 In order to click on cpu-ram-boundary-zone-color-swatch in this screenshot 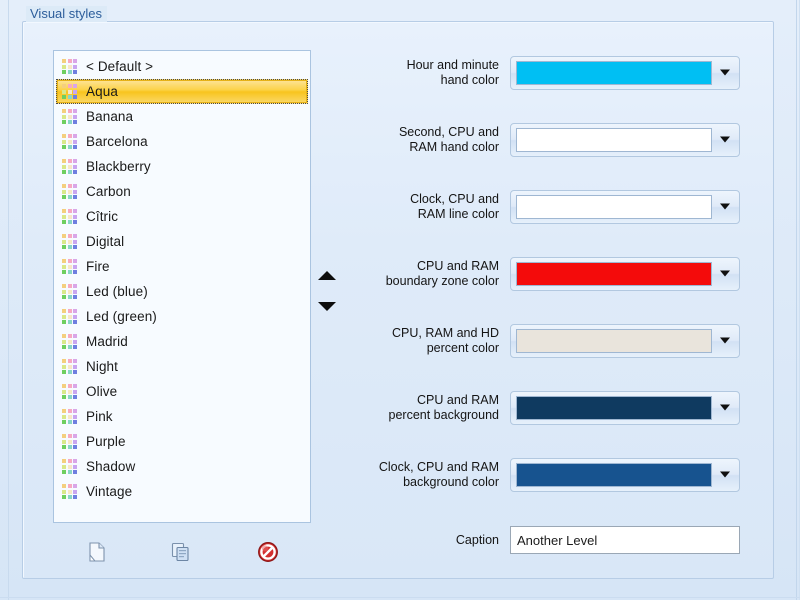, I will do `click(614, 274)`.